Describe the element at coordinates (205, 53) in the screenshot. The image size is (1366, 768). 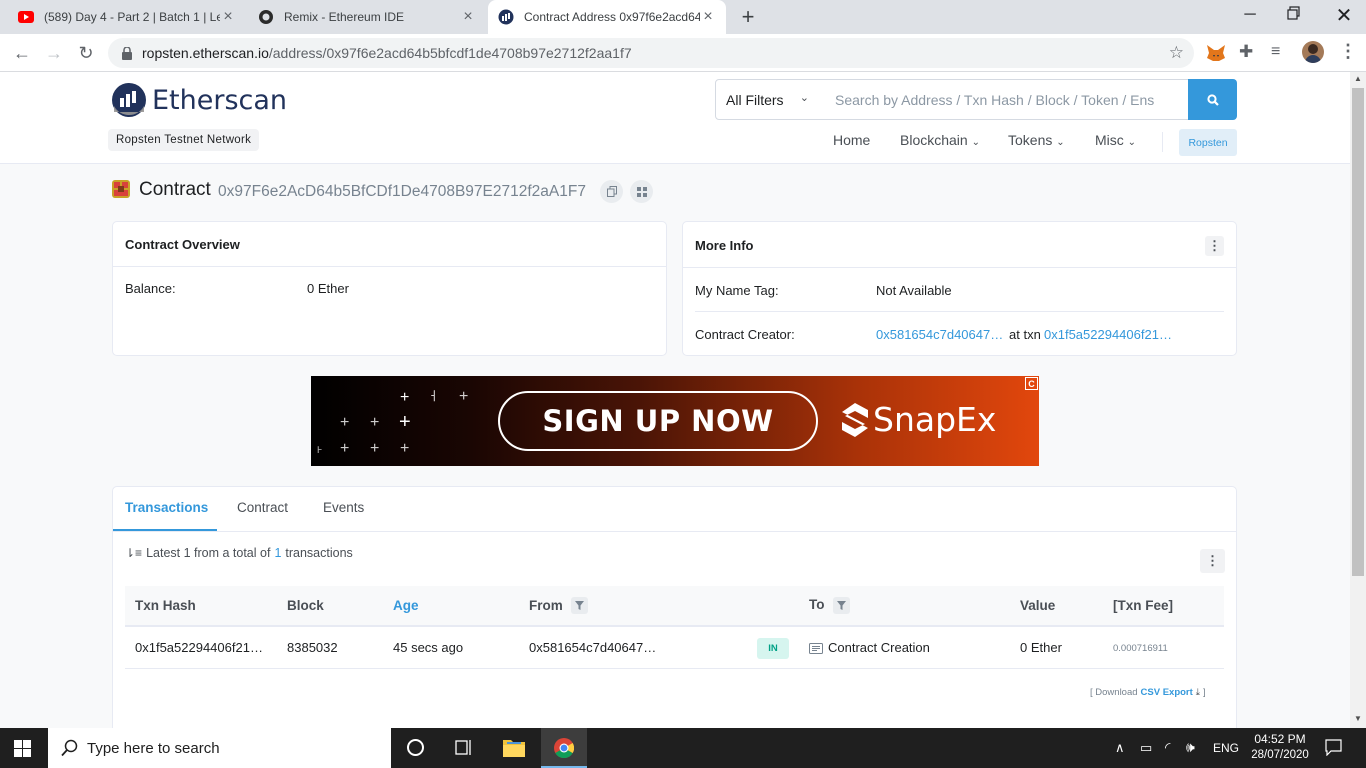
I see `url-host: ropsten.etherscan.io` at that location.